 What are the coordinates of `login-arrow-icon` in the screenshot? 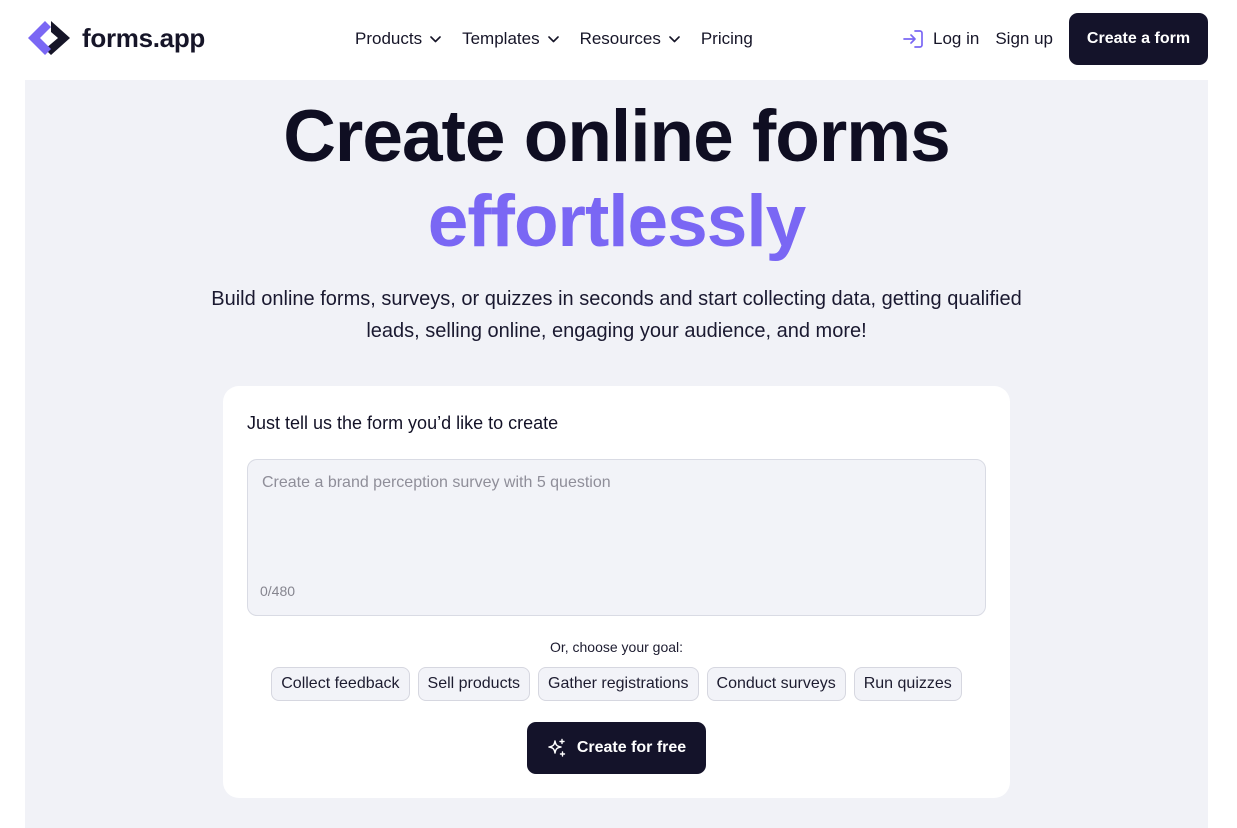 It's located at (913, 39).